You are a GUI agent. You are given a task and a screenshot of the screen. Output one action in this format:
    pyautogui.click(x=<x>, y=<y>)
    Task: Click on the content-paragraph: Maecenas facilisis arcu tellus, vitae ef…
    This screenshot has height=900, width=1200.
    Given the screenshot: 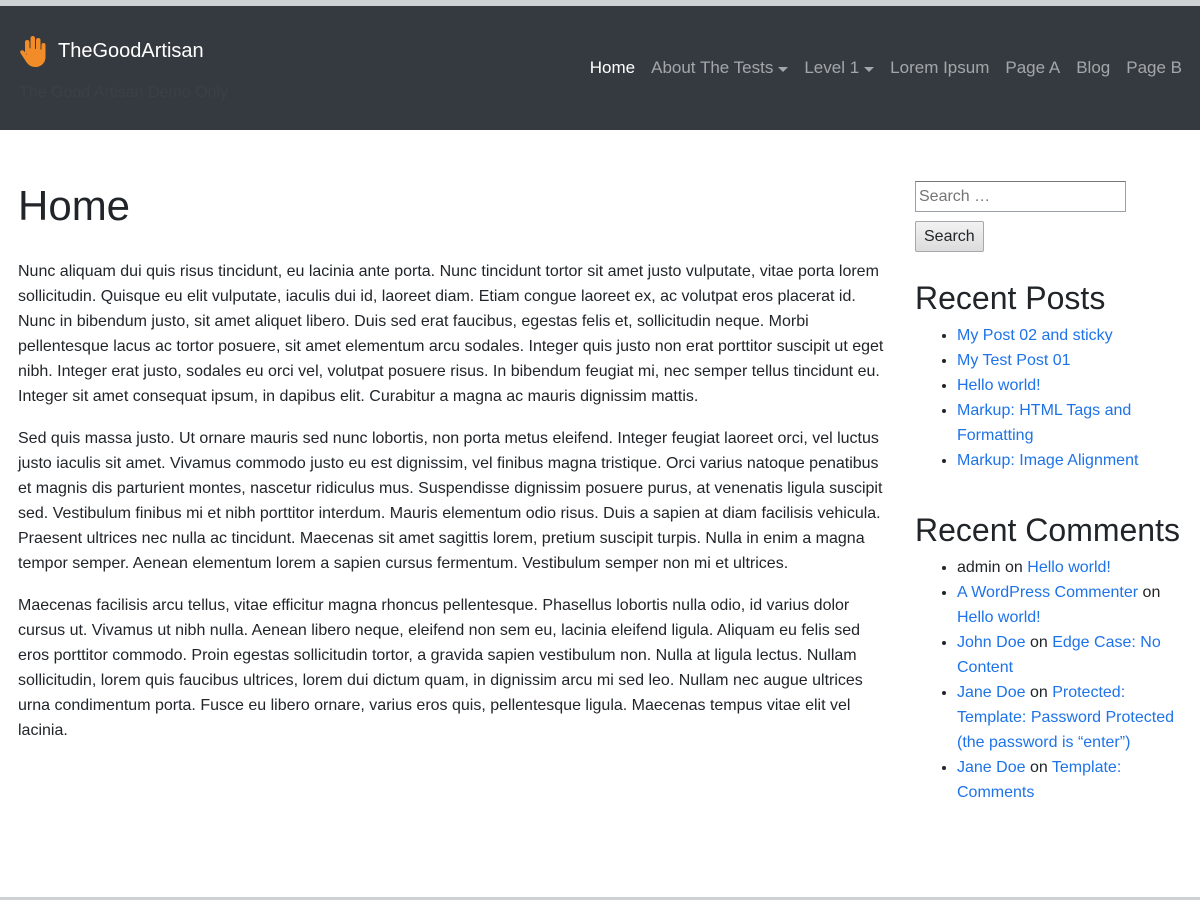 What is the action you would take?
    pyautogui.click(x=440, y=668)
    